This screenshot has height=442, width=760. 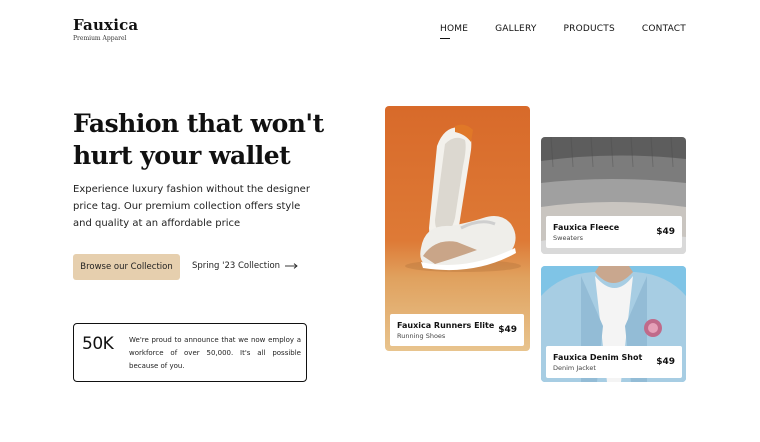 I want to click on product-name: Fauxica Denim Shot, so click(x=598, y=357).